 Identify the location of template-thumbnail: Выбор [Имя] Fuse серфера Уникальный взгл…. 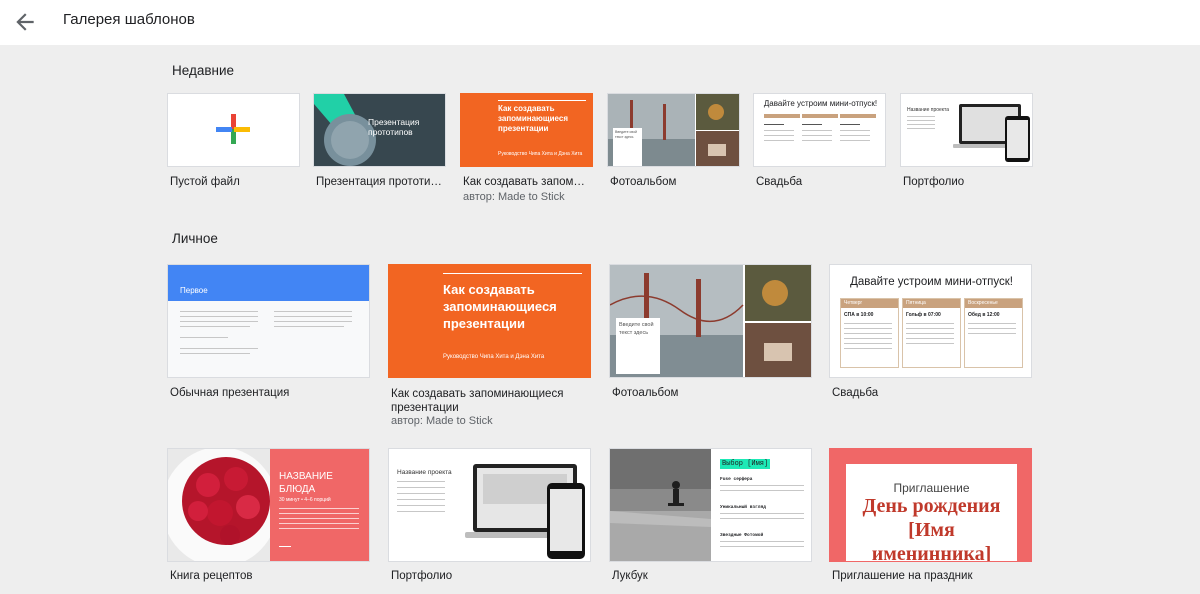
(710, 505).